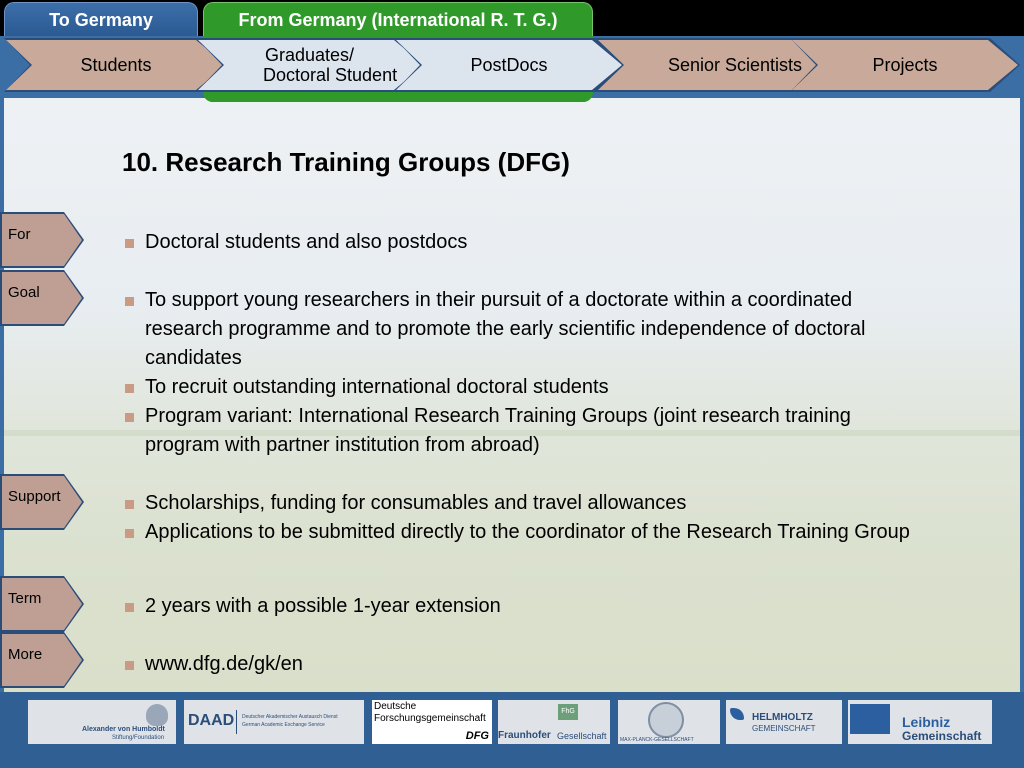 The width and height of the screenshot is (1024, 768). I want to click on leibniz-text-1: Leibniz, so click(926, 722).